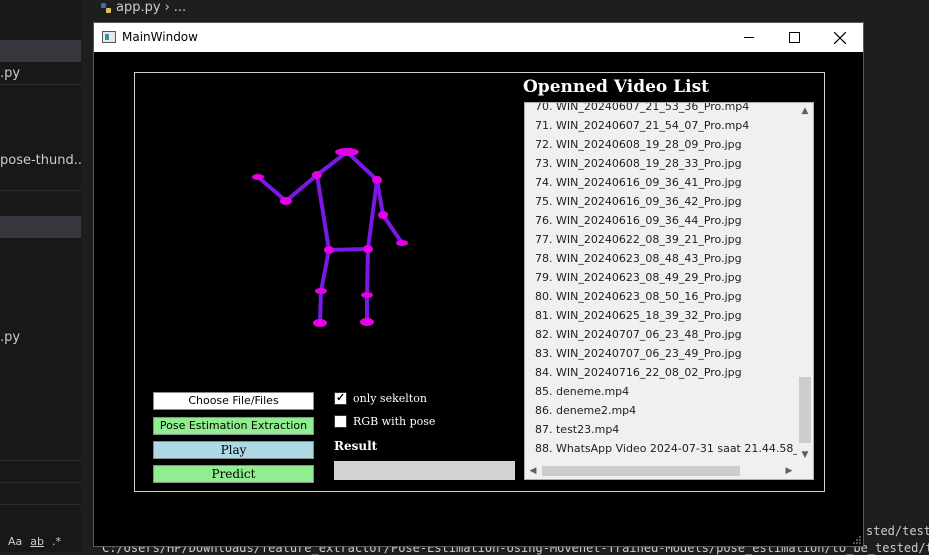 Image resolution: width=929 pixels, height=555 pixels. I want to click on video-list-item: 71. WIN_20240607_21_54_07_Pro.mp4, so click(662, 125).